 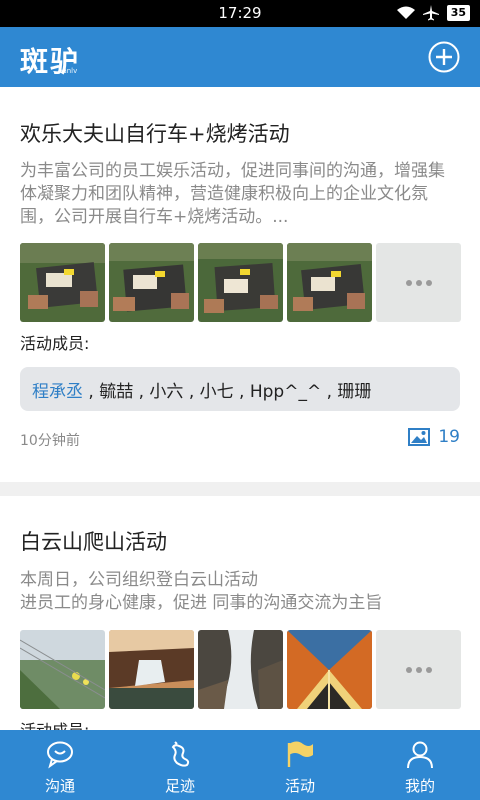 I want to click on bottom-tab-bar: 沟通 足迹 活动 我的, so click(x=240, y=765).